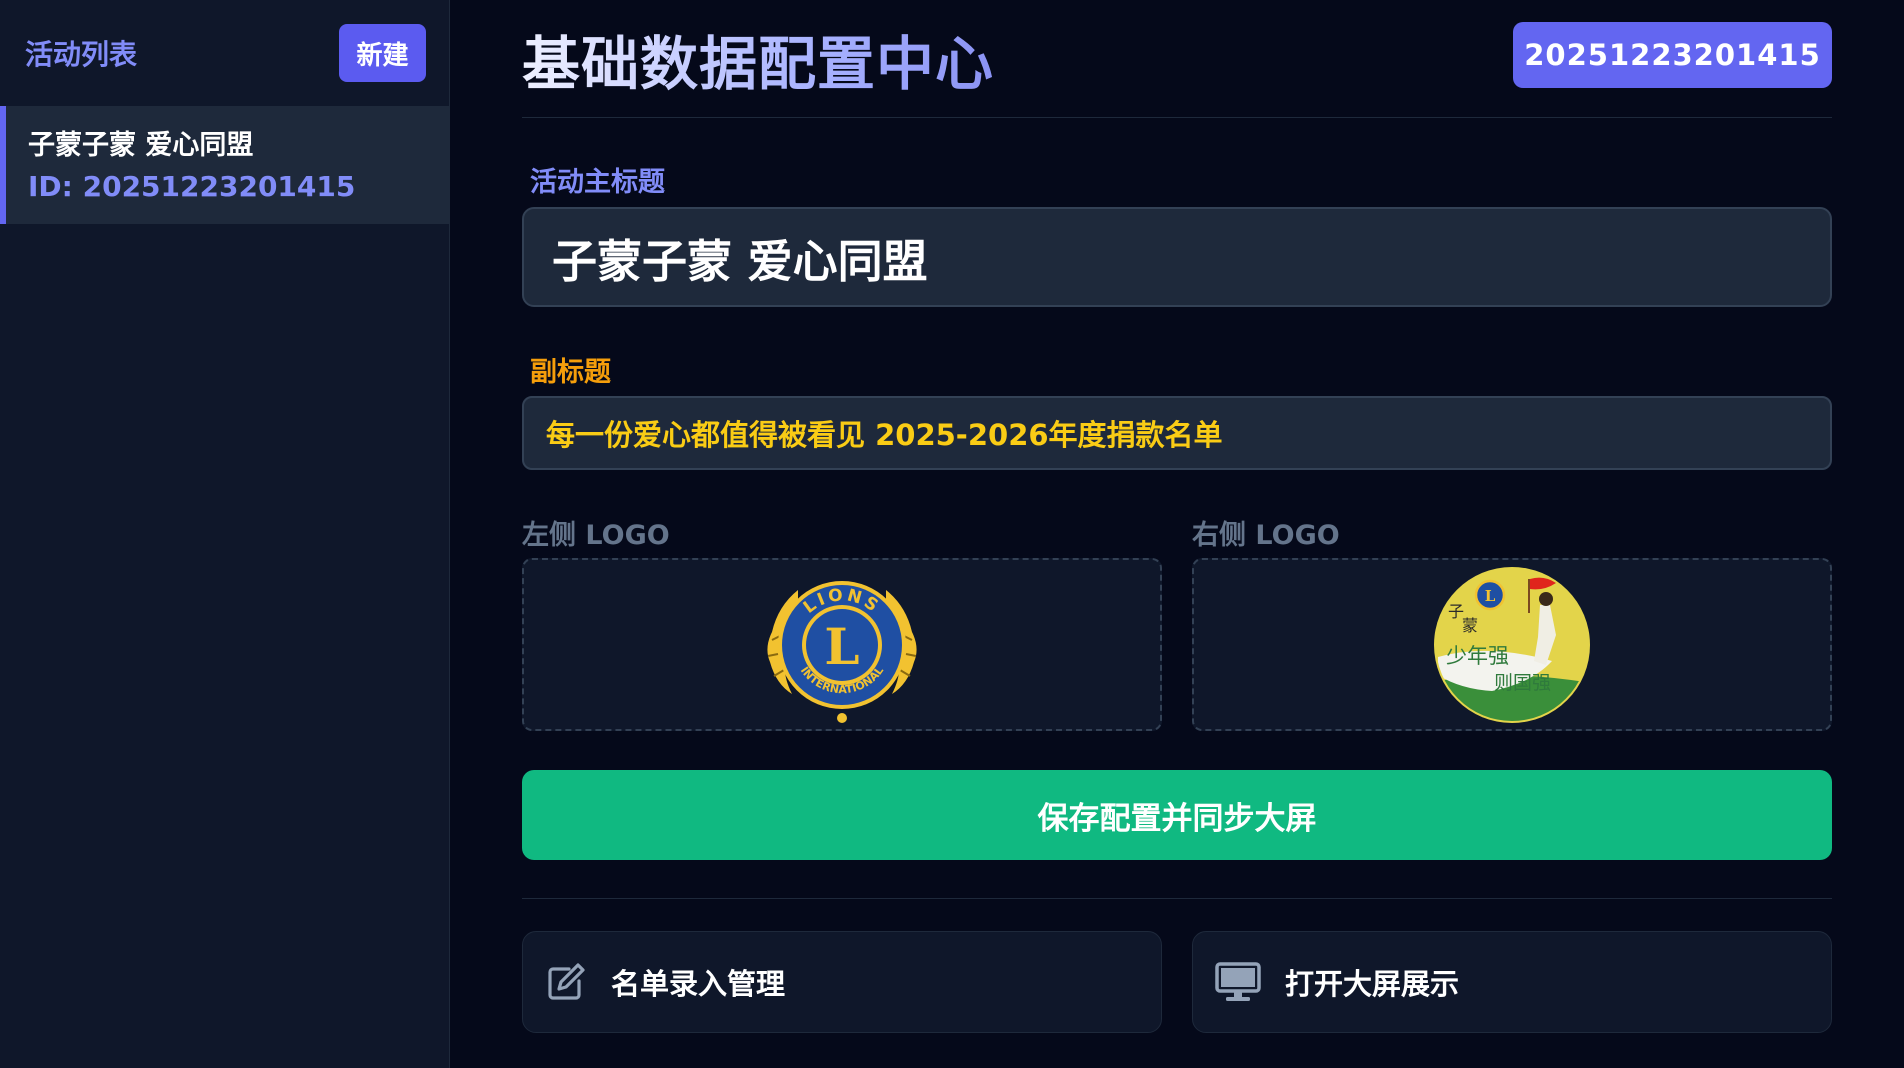 The height and width of the screenshot is (1068, 1904). What do you see at coordinates (1177, 433) in the screenshot?
I see `subtitle-input: 每一份爱心都值得被看见 2025-2026年度捐款名单` at bounding box center [1177, 433].